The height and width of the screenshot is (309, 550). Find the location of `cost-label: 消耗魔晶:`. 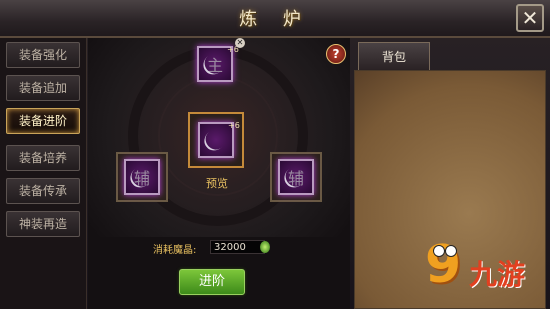

cost-label: 消耗魔晶: is located at coordinates (175, 250).